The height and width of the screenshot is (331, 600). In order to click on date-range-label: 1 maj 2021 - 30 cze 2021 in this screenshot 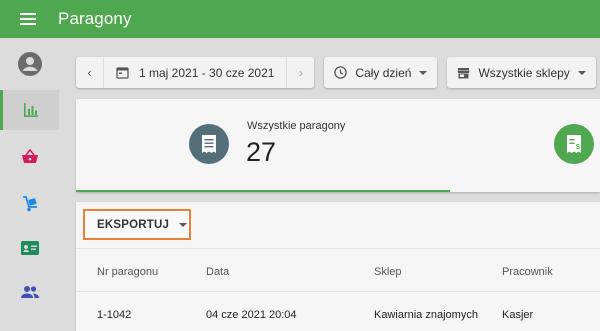, I will do `click(207, 72)`.